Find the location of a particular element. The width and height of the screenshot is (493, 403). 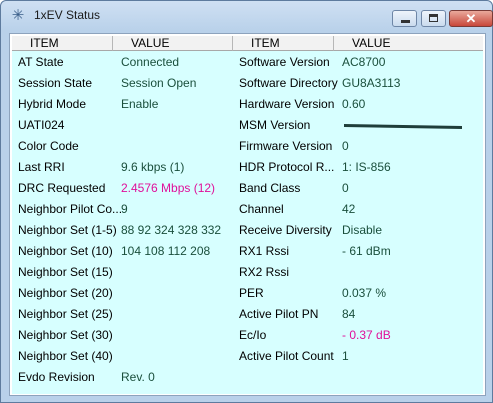

left-item-value: 9 is located at coordinates (124, 209).